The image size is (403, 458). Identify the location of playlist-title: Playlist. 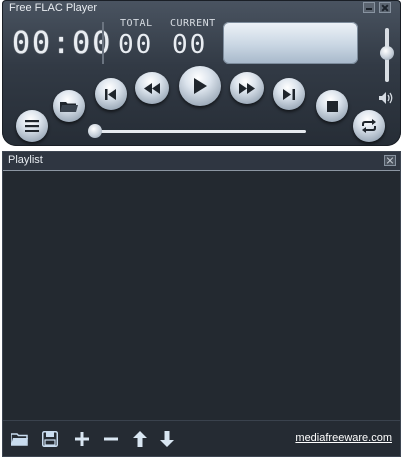
(25, 160).